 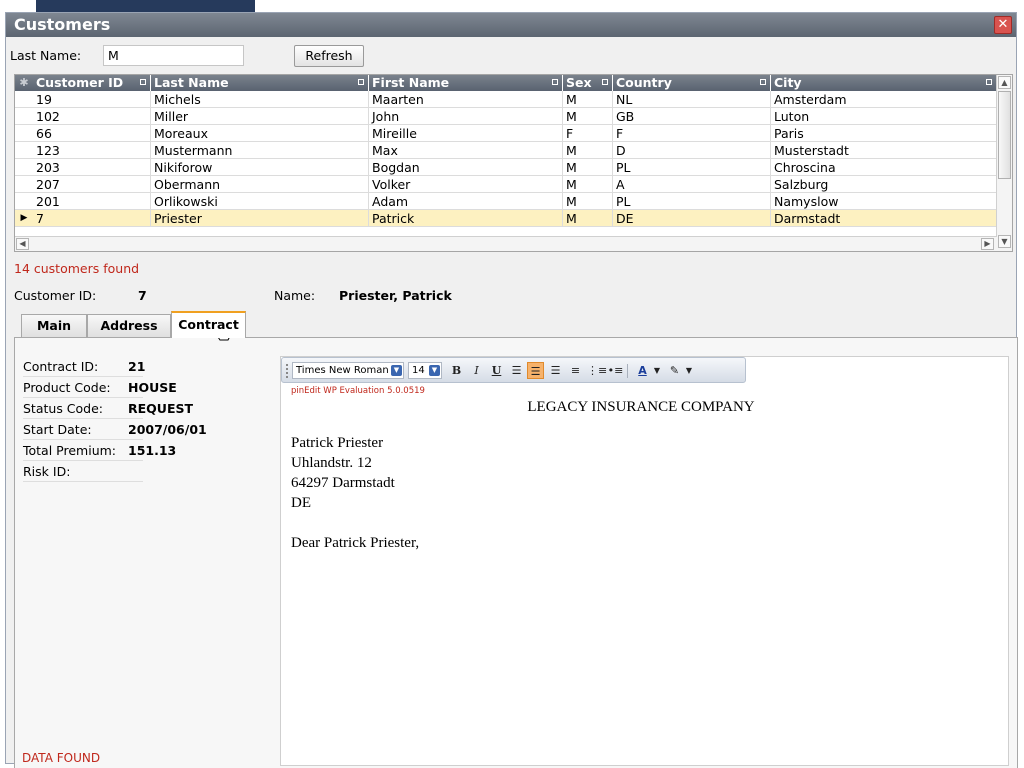 I want to click on cell-last-name: Obermann, so click(x=260, y=184).